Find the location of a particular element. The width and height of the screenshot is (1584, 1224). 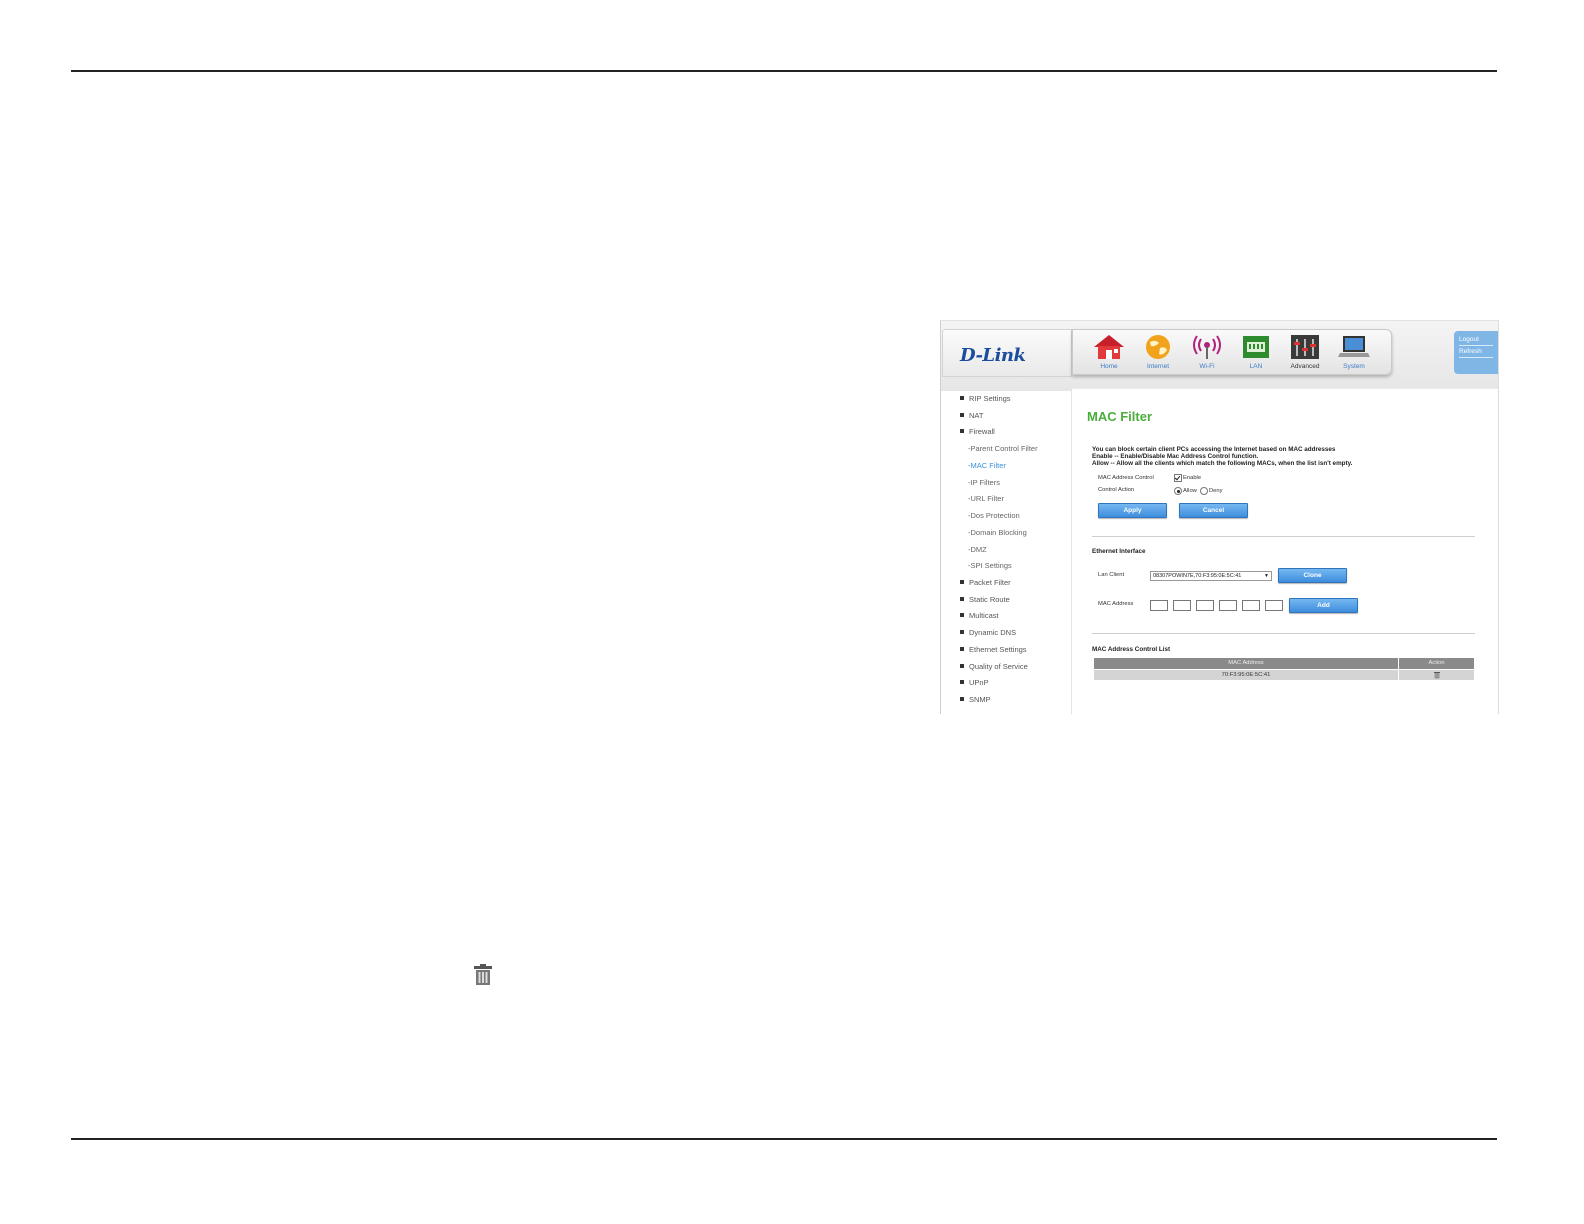

allow-radio is located at coordinates (1178, 491).